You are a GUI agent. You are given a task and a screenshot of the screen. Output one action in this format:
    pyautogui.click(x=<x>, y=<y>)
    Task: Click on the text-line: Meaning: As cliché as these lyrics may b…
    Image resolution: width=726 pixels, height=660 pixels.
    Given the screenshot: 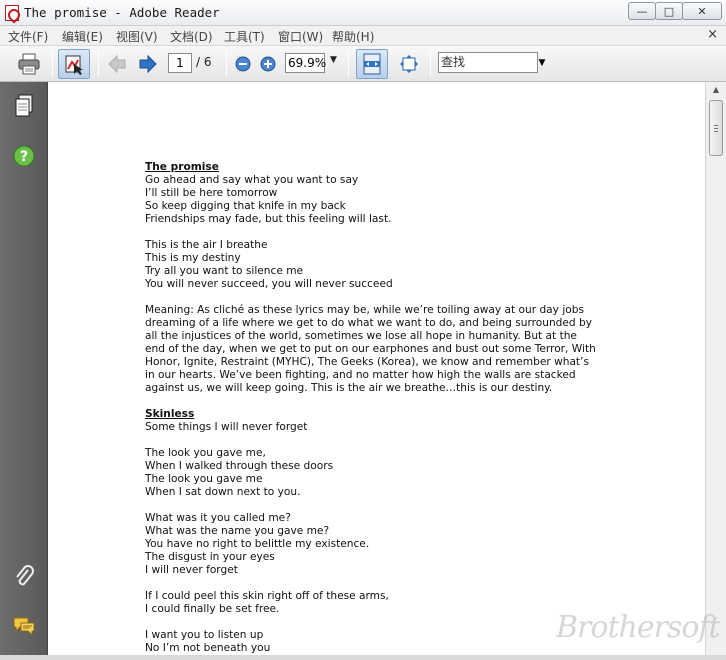 What is the action you would take?
    pyautogui.click(x=385, y=310)
    